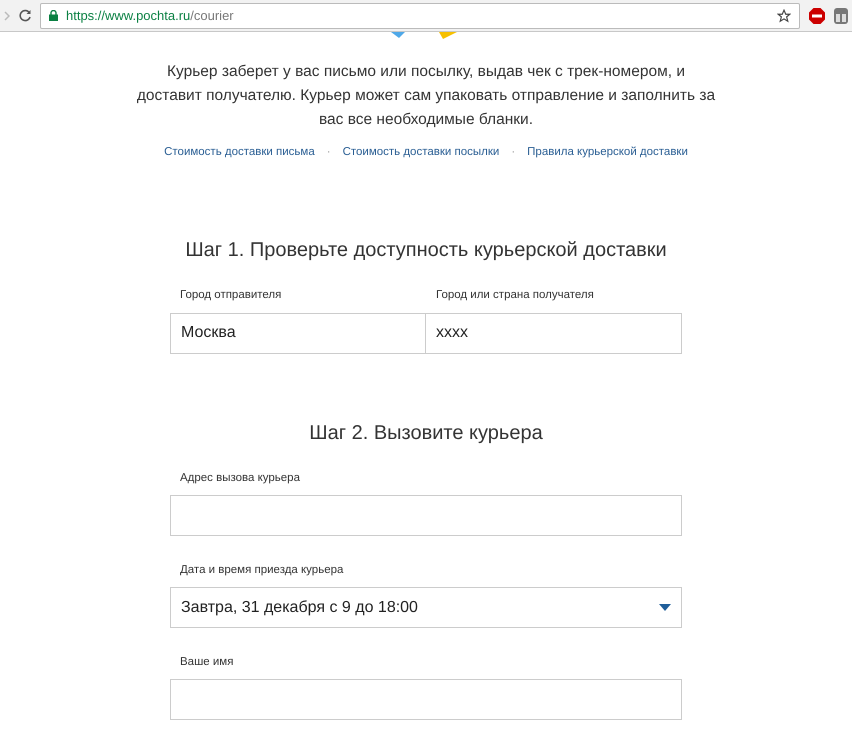 This screenshot has height=733, width=852. I want to click on step-heading: Шаг 2. Вызовите курьера, so click(426, 433).